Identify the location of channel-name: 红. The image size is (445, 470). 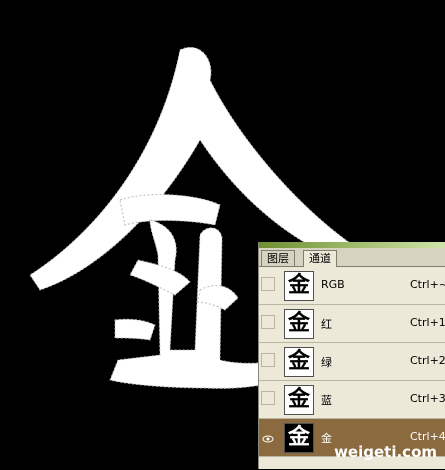
(326, 324).